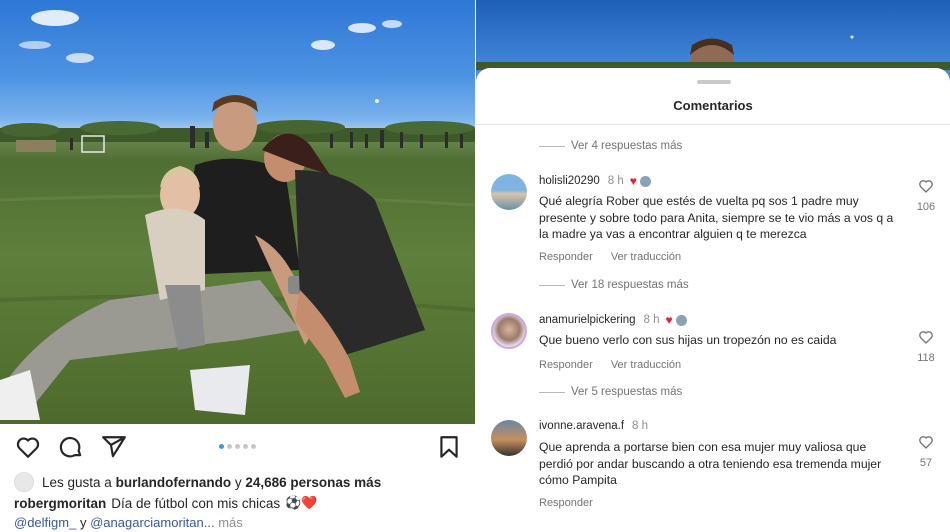 The height and width of the screenshot is (532, 950). What do you see at coordinates (238, 482) in the screenshot?
I see `likes-middle: y` at bounding box center [238, 482].